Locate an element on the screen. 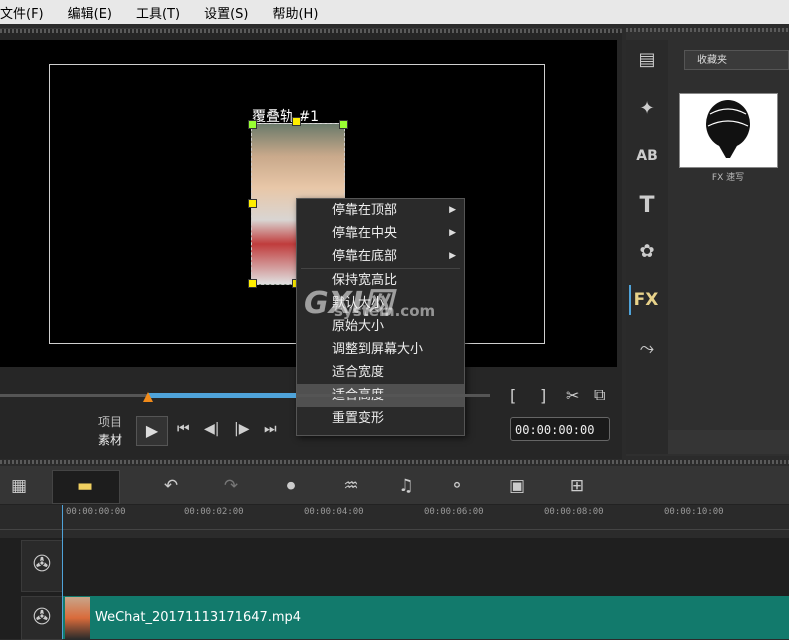  menu-item-dock-bottom: 停靠在底部 ▶ is located at coordinates (380, 256).